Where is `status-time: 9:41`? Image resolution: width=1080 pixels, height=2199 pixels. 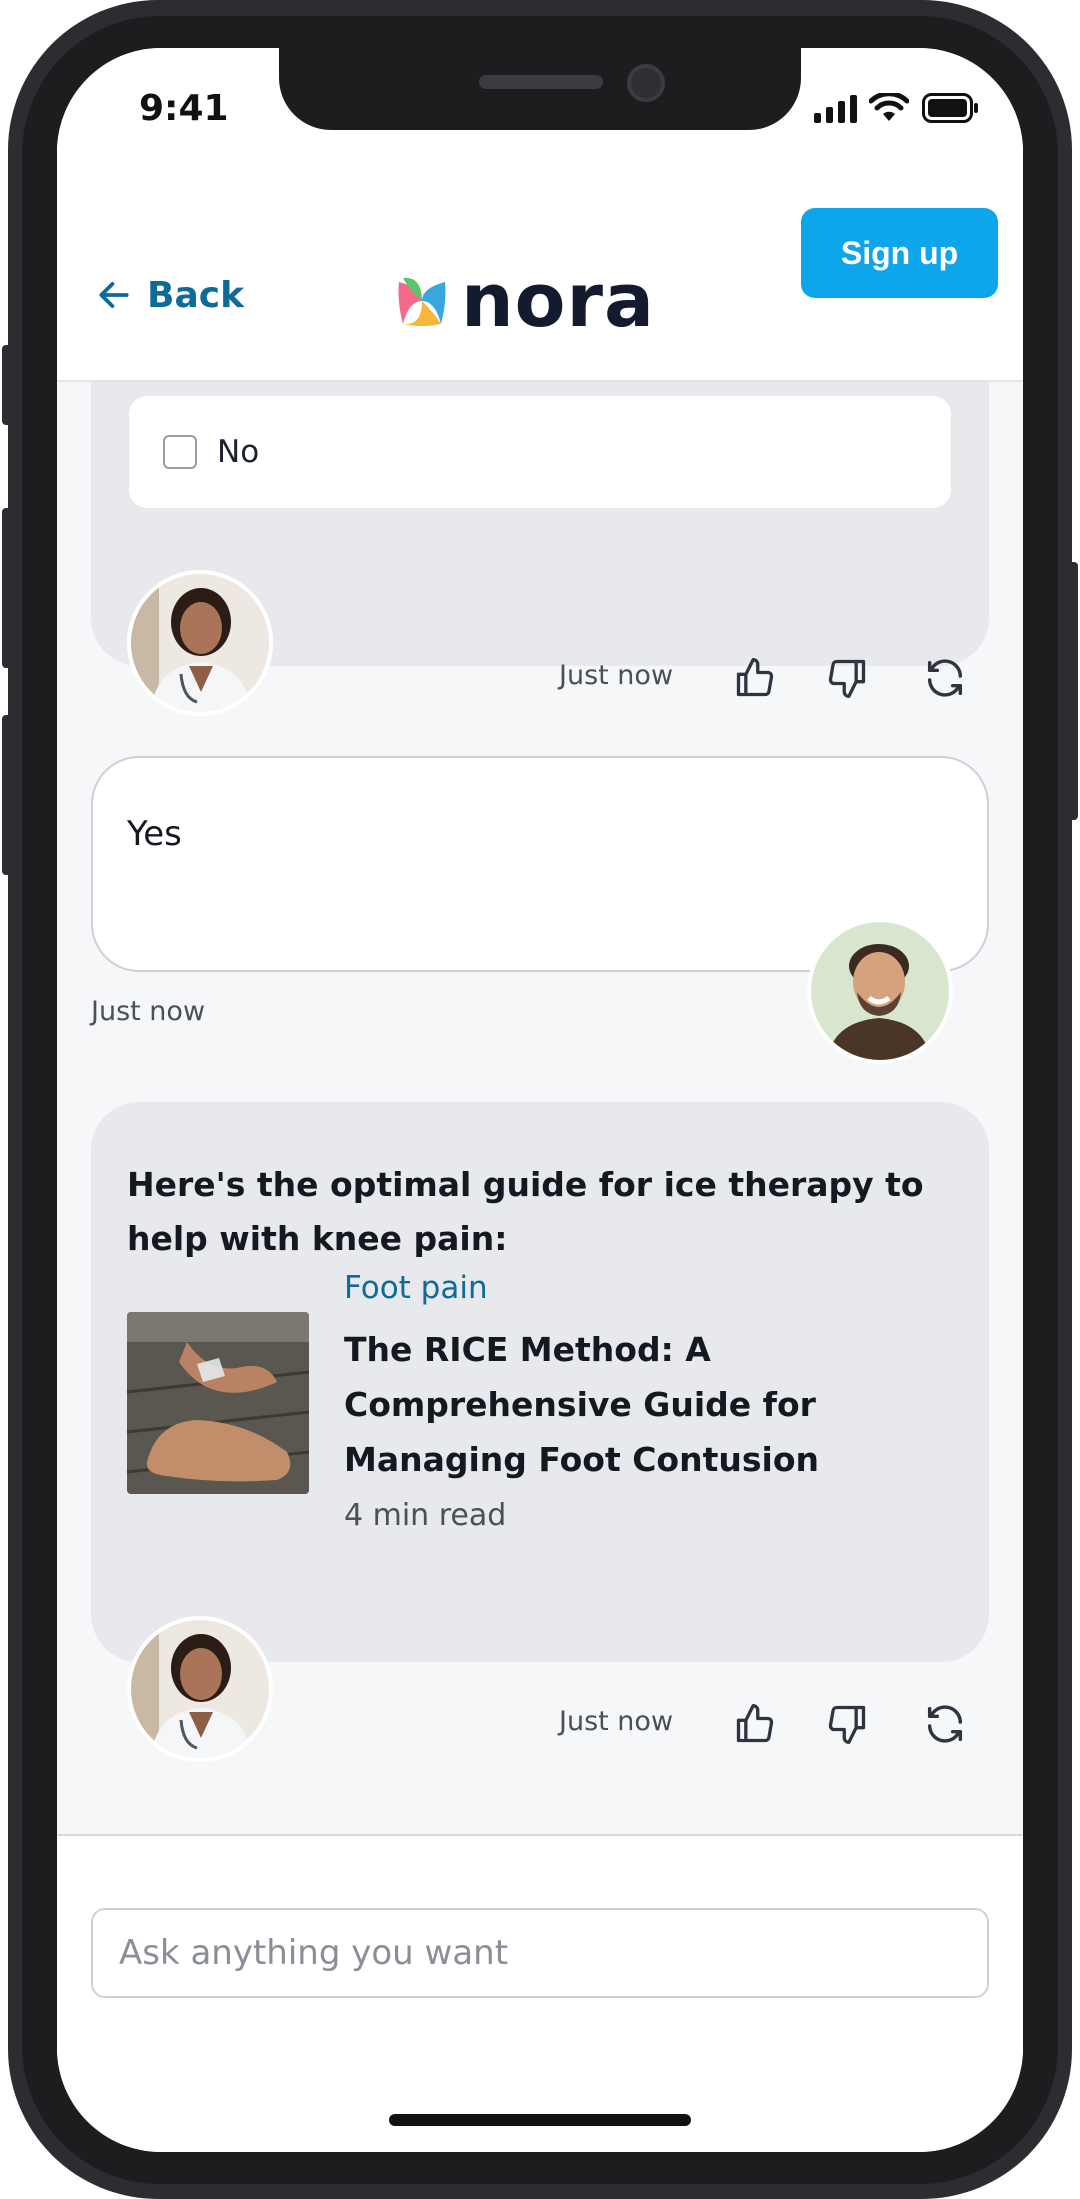
status-time: 9:41 is located at coordinates (184, 108).